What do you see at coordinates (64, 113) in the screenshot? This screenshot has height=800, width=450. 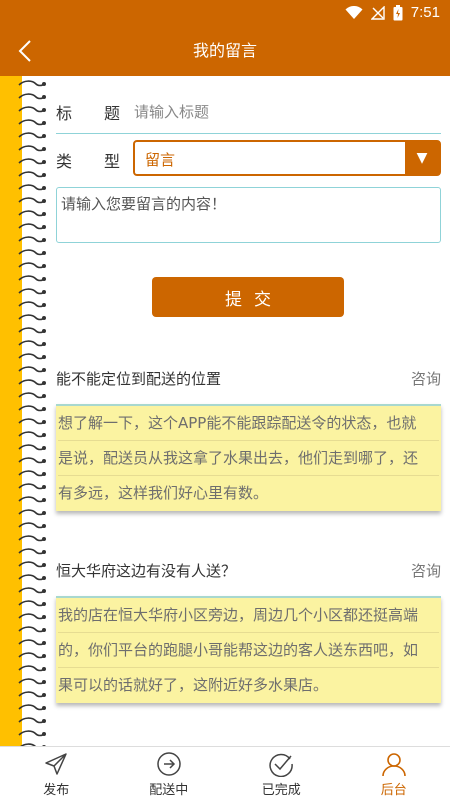 I see `title-label-char-1: 标` at bounding box center [64, 113].